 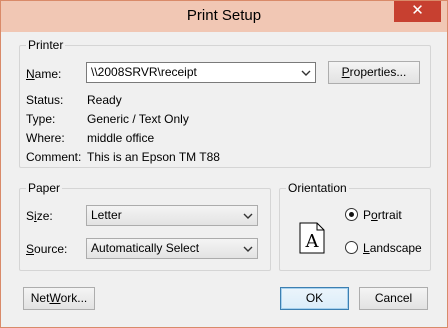 What do you see at coordinates (138, 119) in the screenshot?
I see `type-value: Generic / Text Only` at bounding box center [138, 119].